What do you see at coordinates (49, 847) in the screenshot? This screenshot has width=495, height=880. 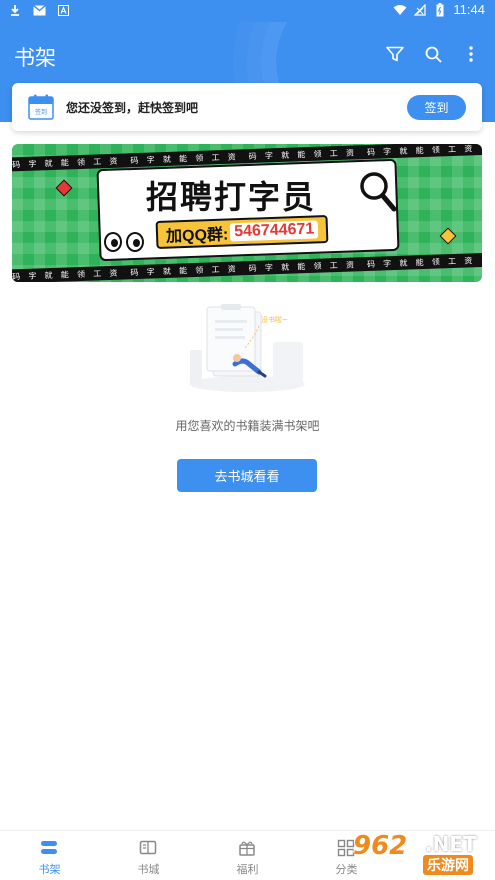 I see `bookshelf-icon` at bounding box center [49, 847].